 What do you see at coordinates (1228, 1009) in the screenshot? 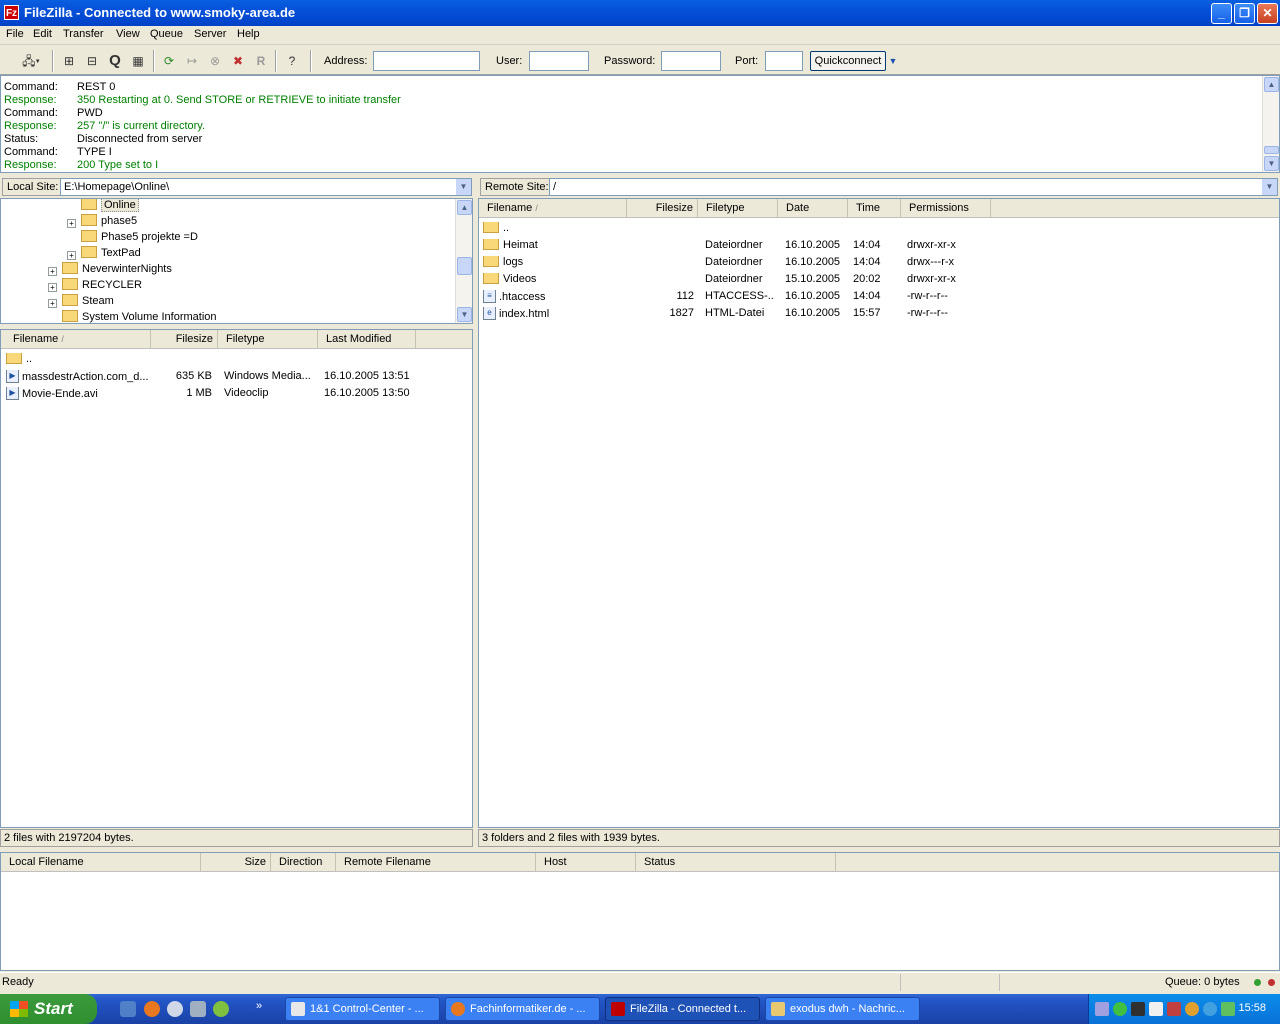
I see `tray-volume-icon` at bounding box center [1228, 1009].